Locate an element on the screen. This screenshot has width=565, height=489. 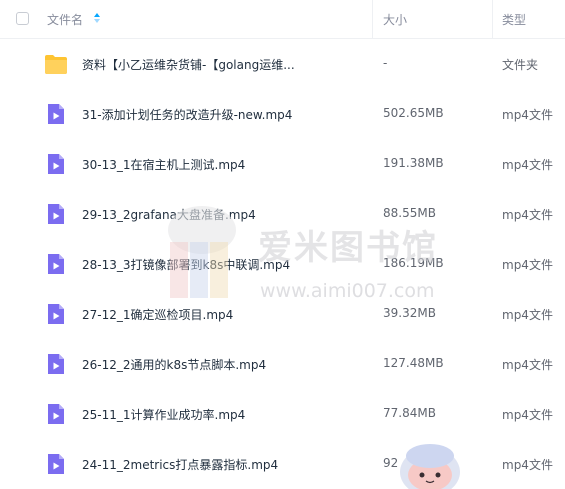
file-name: 31-添加计划任务的改造升级-new.mp4 is located at coordinates (187, 114).